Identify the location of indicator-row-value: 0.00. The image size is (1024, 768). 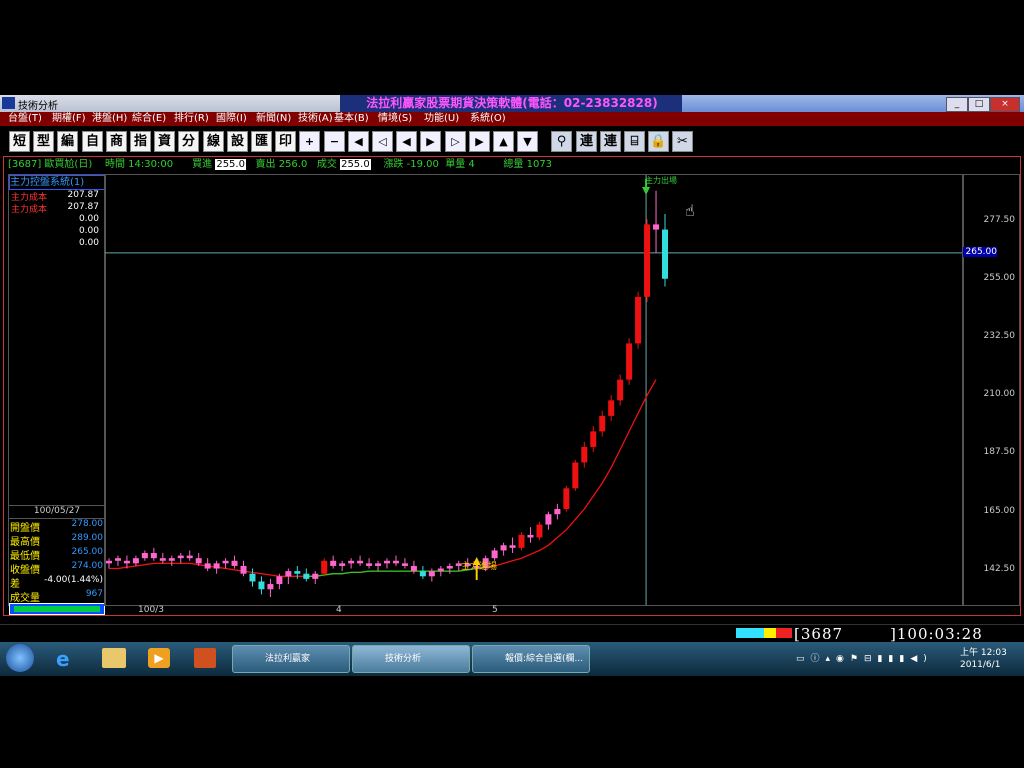
(88, 243).